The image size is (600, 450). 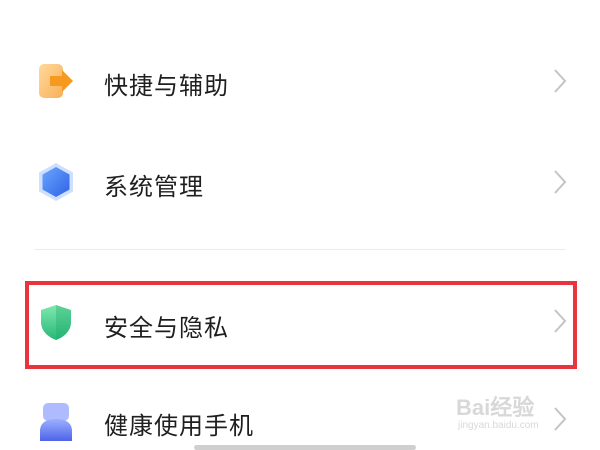 I want to click on digital-wellbeing-icon, so click(x=56, y=422).